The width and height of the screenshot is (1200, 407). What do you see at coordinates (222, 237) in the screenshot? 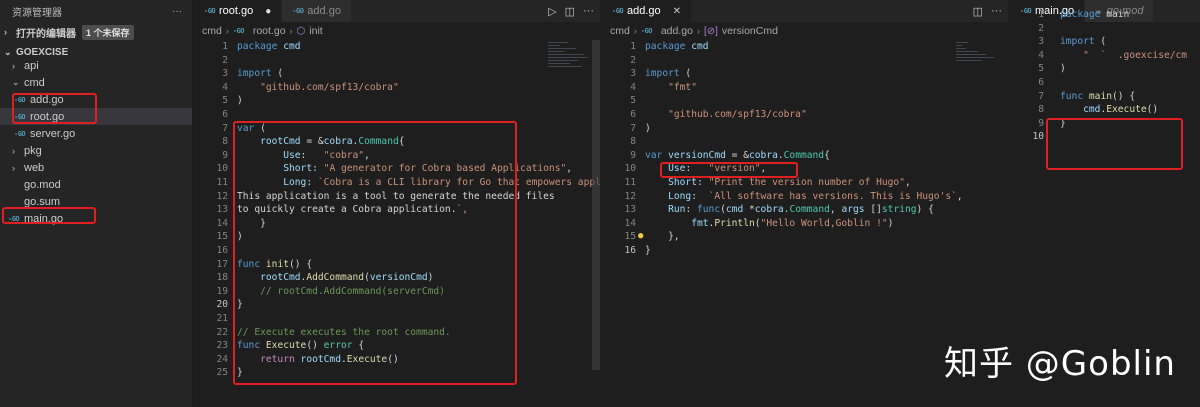
I see `line-number: 15` at bounding box center [222, 237].